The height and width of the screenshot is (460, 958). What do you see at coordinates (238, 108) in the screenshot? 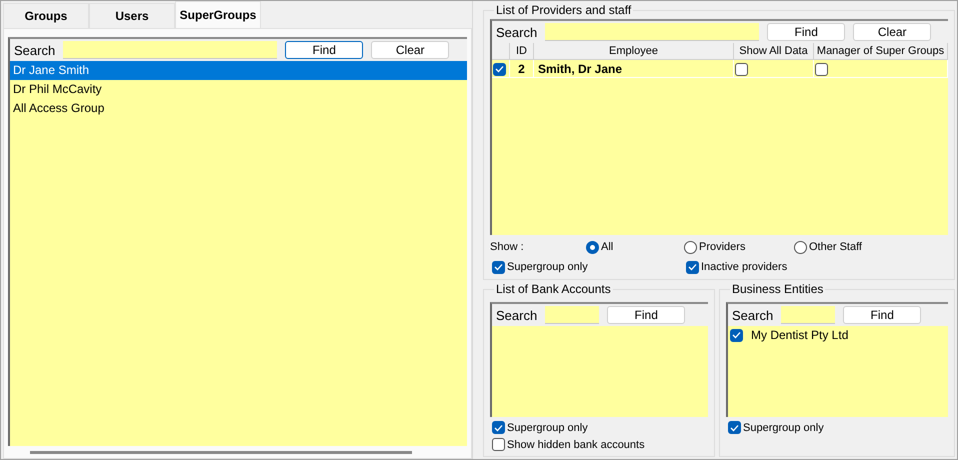
I see `list-item: All Access Group` at bounding box center [238, 108].